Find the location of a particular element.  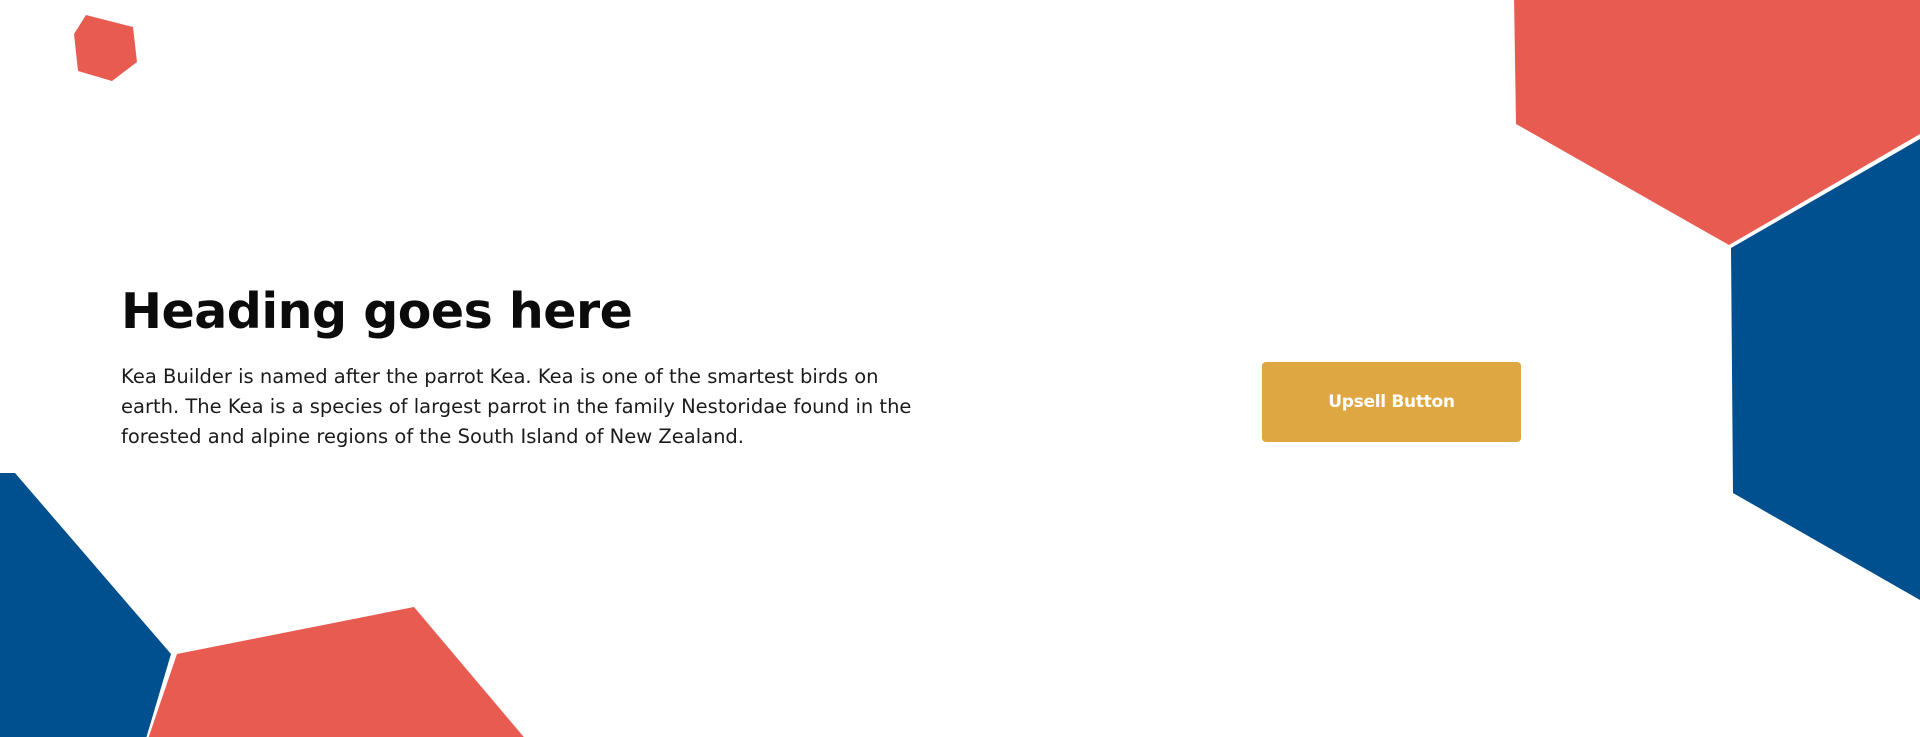

upsell-button: Upsell Button is located at coordinates (1391, 402).